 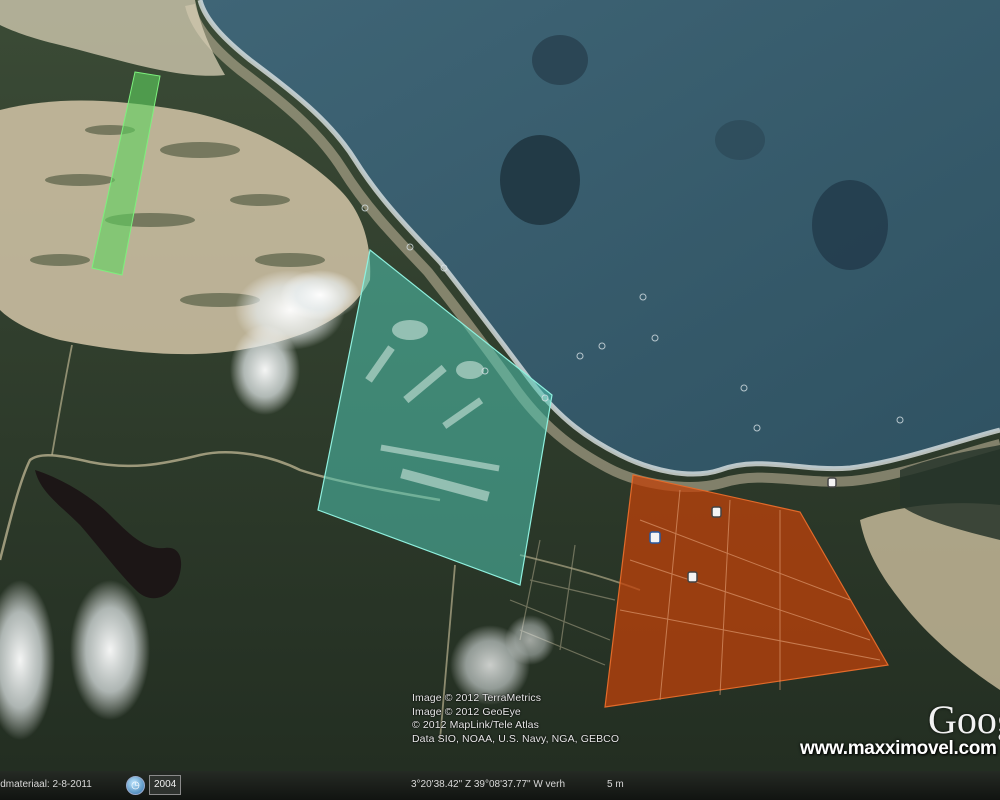 I want to click on attribution-line: Image © 2012 TerraMetrics, so click(x=477, y=698).